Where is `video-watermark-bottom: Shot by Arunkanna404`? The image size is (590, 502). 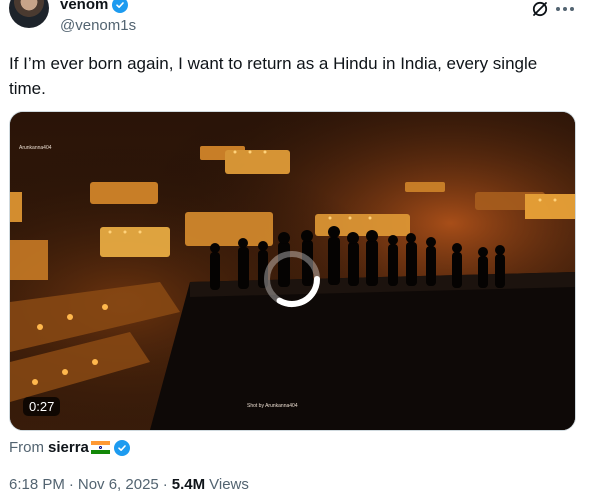 video-watermark-bottom: Shot by Arunkanna404 is located at coordinates (272, 406).